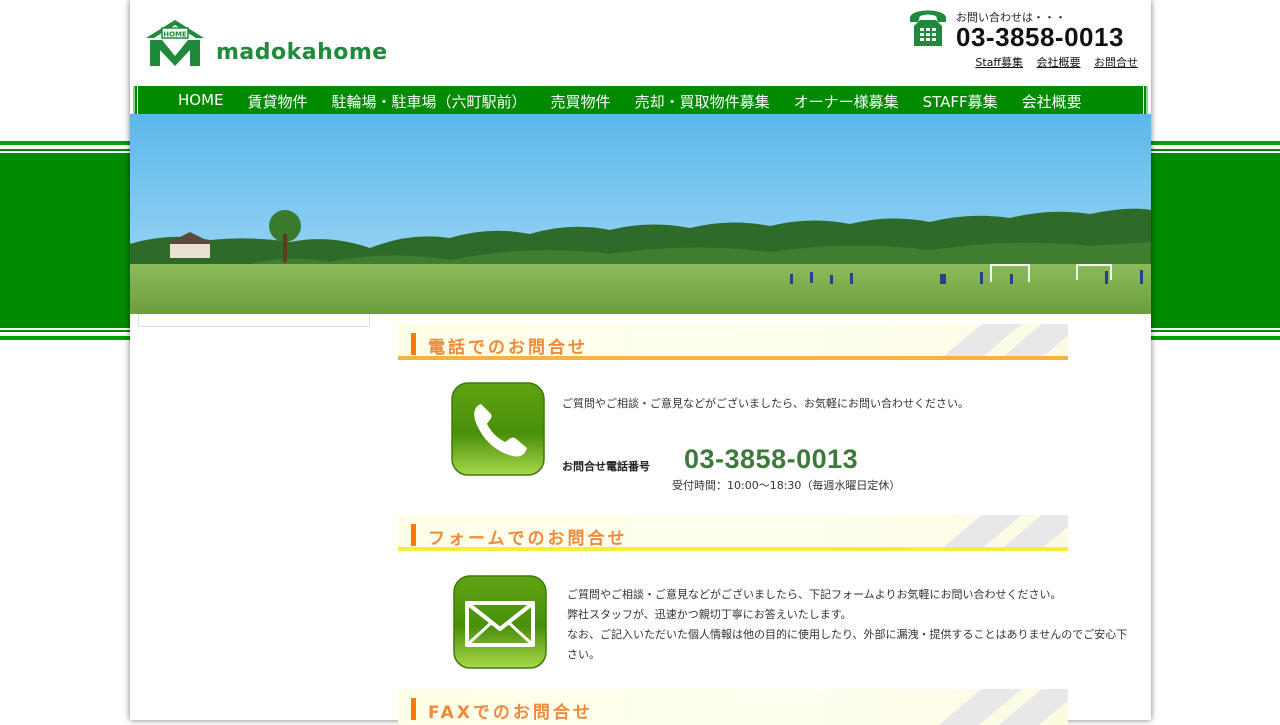 The image size is (1280, 725). What do you see at coordinates (1040, 37) in the screenshot?
I see `header-tel-number: 03-3858-0013` at bounding box center [1040, 37].